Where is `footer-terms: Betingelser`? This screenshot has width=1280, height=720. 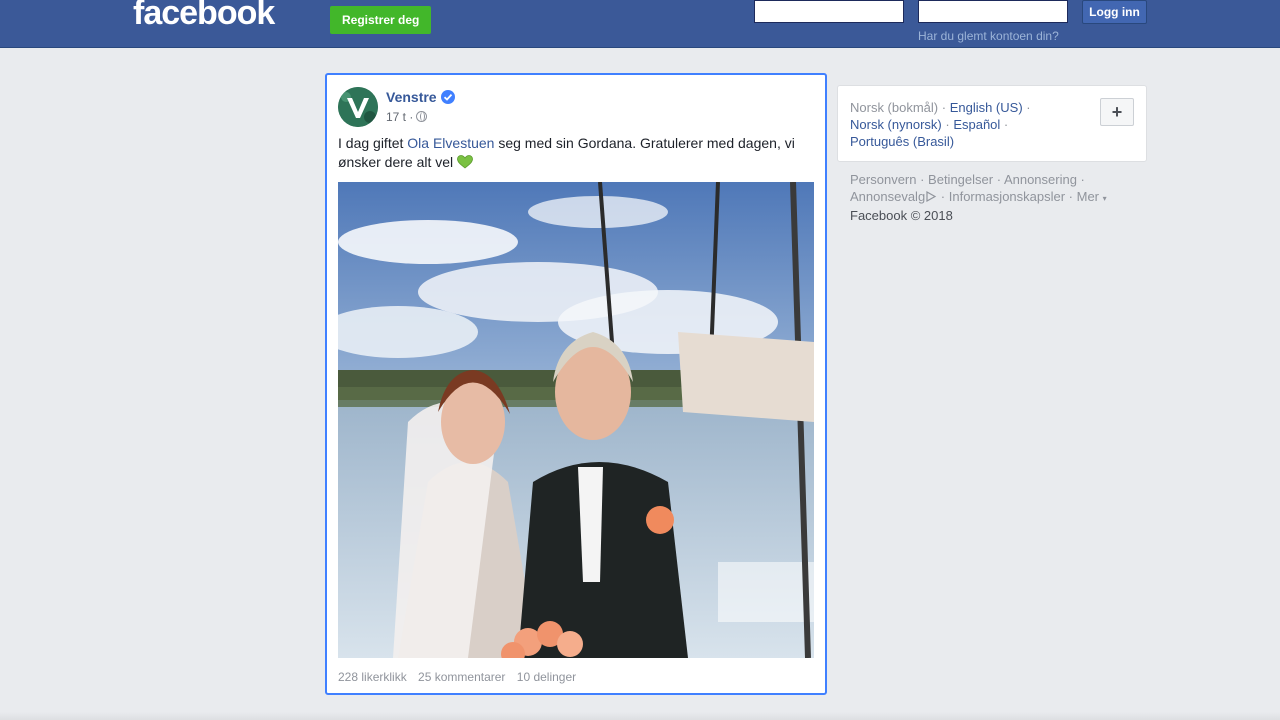
footer-terms: Betingelser is located at coordinates (960, 179).